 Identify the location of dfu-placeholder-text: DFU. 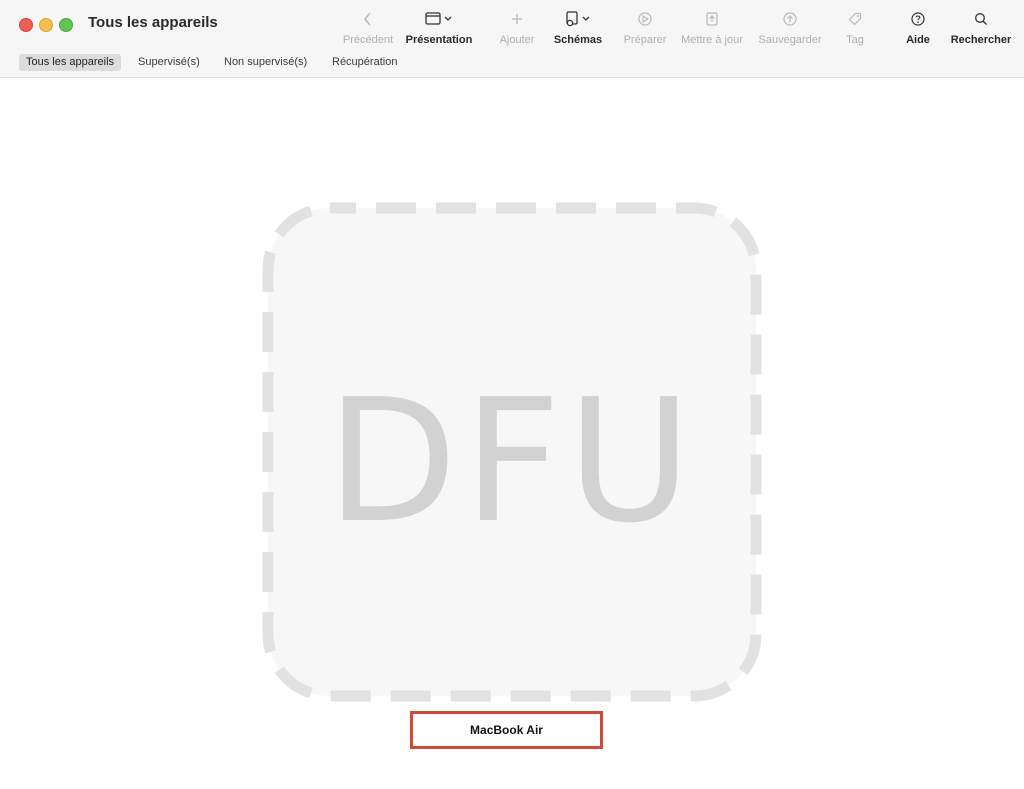
(512, 462).